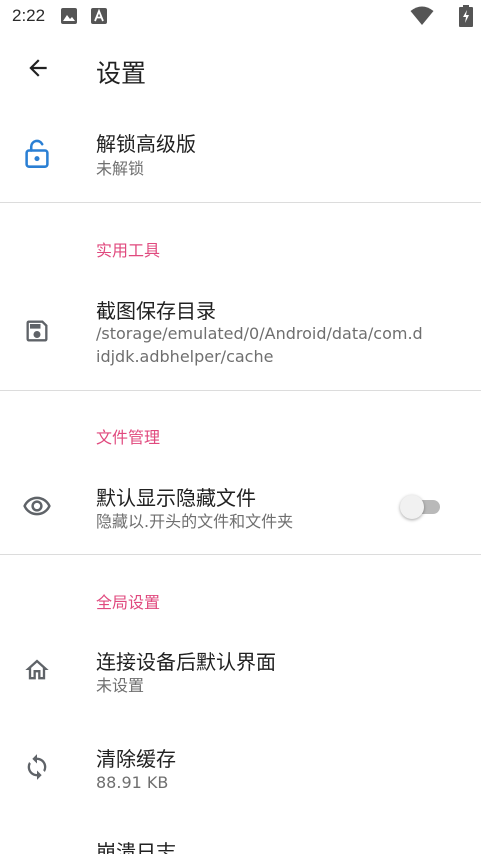 The width and height of the screenshot is (481, 854). What do you see at coordinates (240, 70) in the screenshot?
I see `app-bar: 设置` at bounding box center [240, 70].